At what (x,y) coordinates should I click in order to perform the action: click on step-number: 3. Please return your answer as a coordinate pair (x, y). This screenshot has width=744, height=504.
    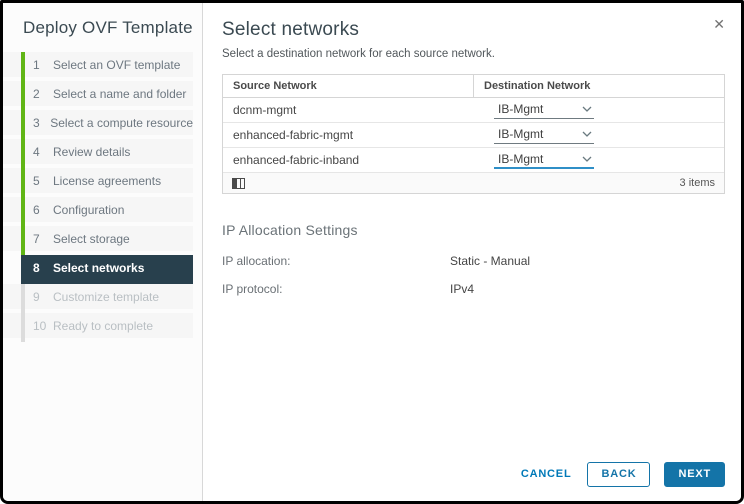
    Looking at the image, I should click on (36, 122).